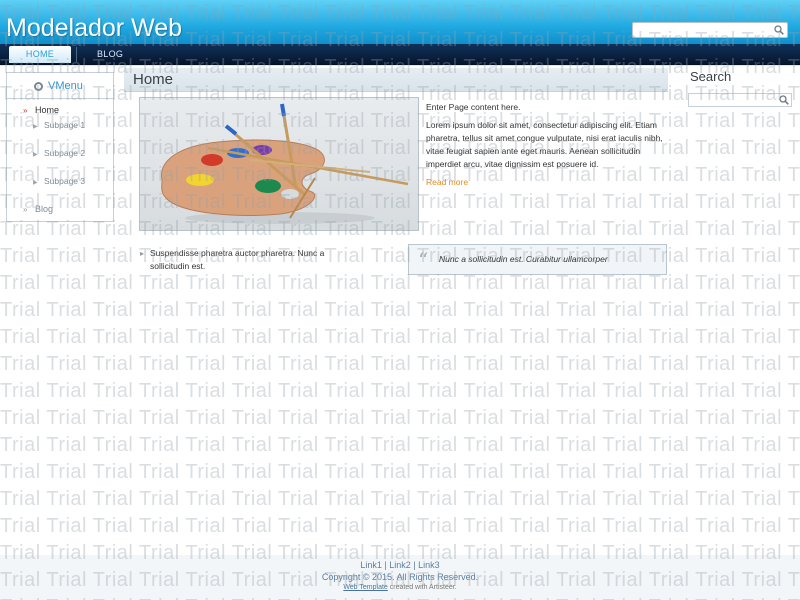  What do you see at coordinates (153, 79) in the screenshot?
I see `page-title: Home` at bounding box center [153, 79].